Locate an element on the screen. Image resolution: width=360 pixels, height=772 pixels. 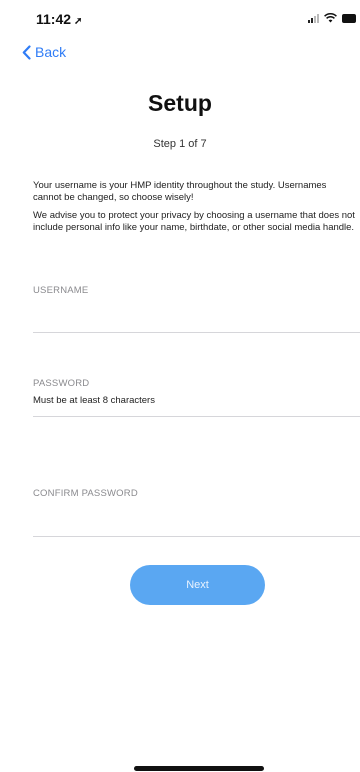
status-bar: 11:42 ➚ is located at coordinates (180, 20).